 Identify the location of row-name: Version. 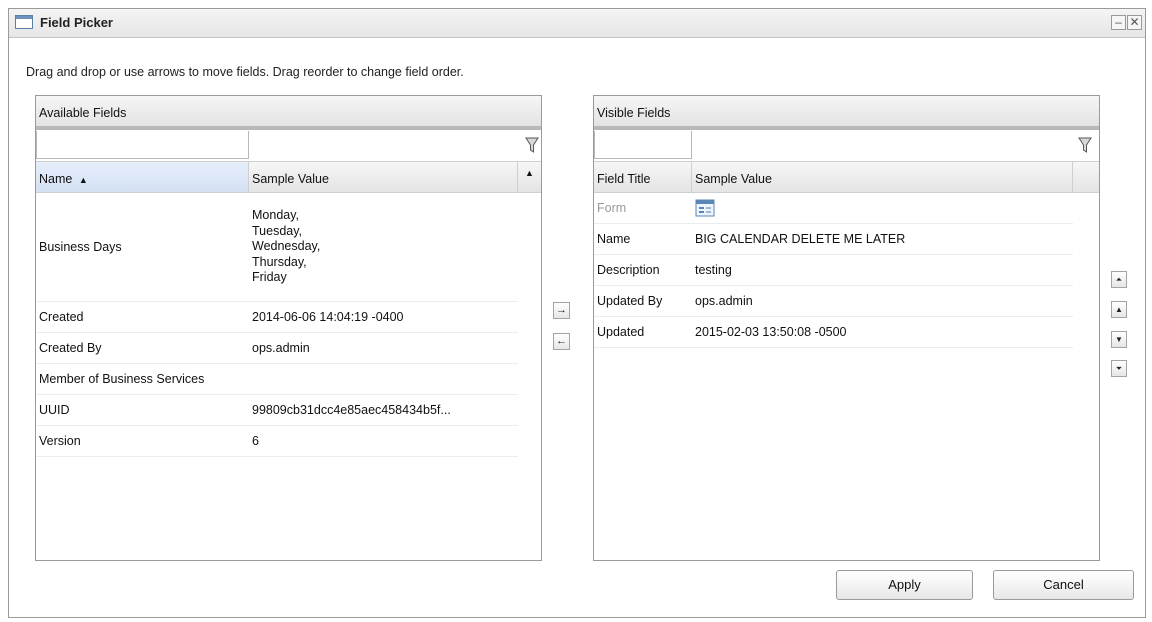
(60, 441).